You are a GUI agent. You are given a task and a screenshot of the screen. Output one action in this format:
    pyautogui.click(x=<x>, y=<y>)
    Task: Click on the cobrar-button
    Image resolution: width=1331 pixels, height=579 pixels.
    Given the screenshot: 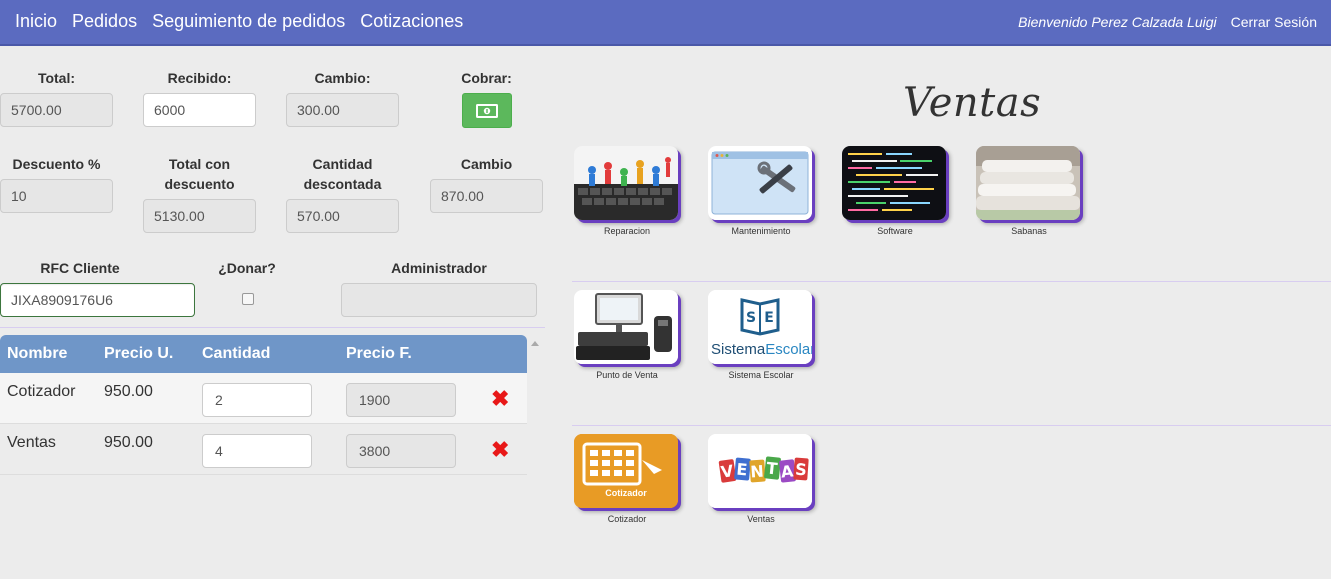 What is the action you would take?
    pyautogui.click(x=487, y=110)
    